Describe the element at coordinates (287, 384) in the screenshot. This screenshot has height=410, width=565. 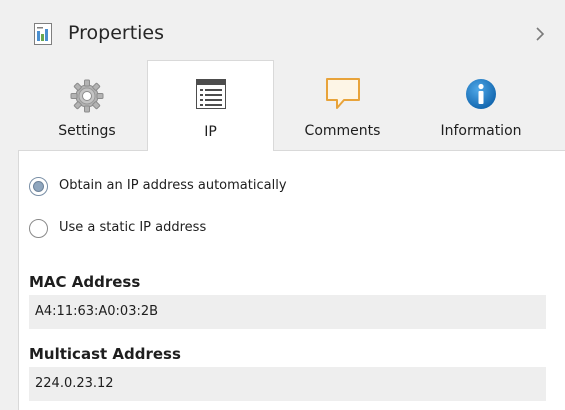
I see `multicast-address-value: 224.0.23.12` at that location.